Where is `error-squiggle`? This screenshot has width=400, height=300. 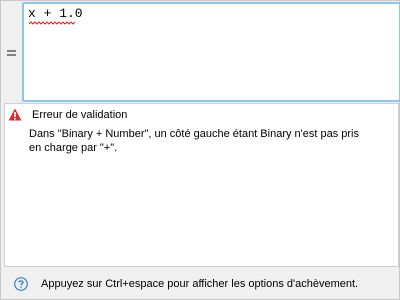 error-squiggle is located at coordinates (52, 23).